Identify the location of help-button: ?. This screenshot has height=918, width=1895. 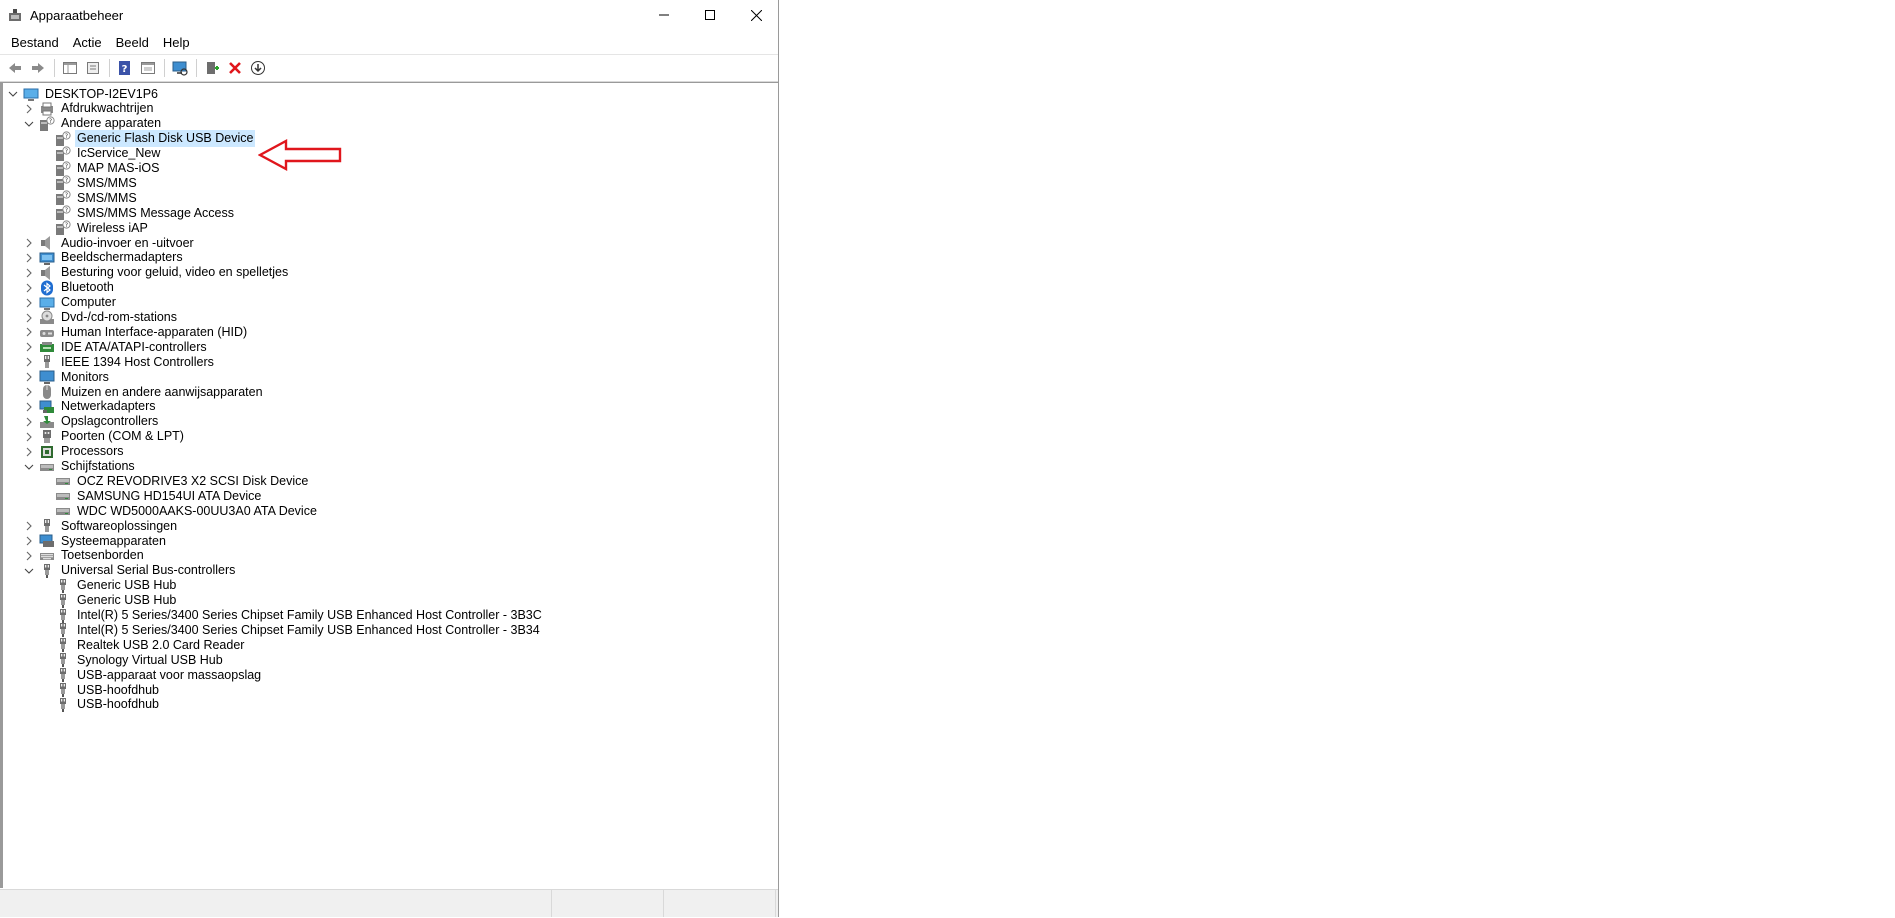
(125, 68).